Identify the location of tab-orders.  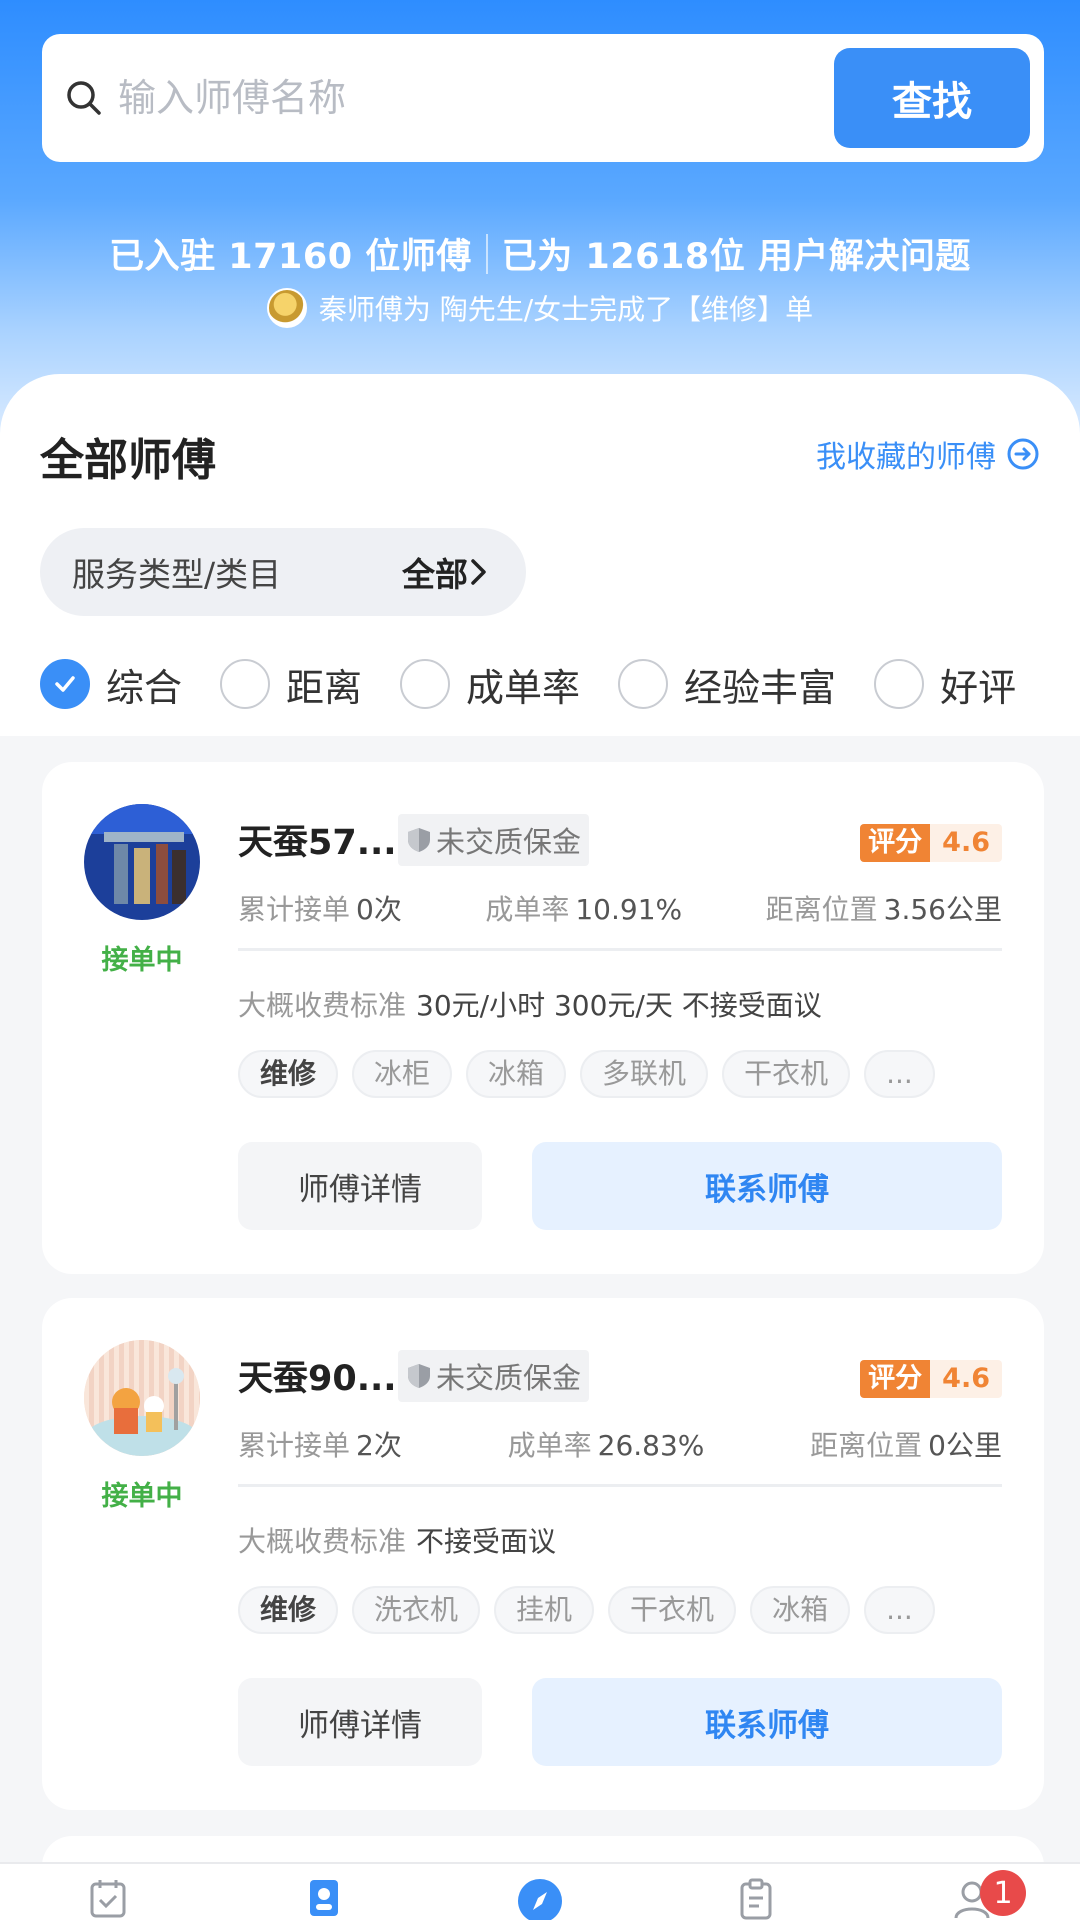
(756, 1892).